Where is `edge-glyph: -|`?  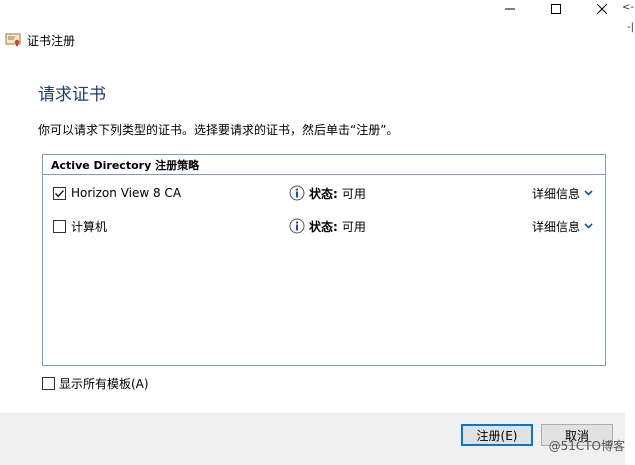 edge-glyph: -| is located at coordinates (630, 27).